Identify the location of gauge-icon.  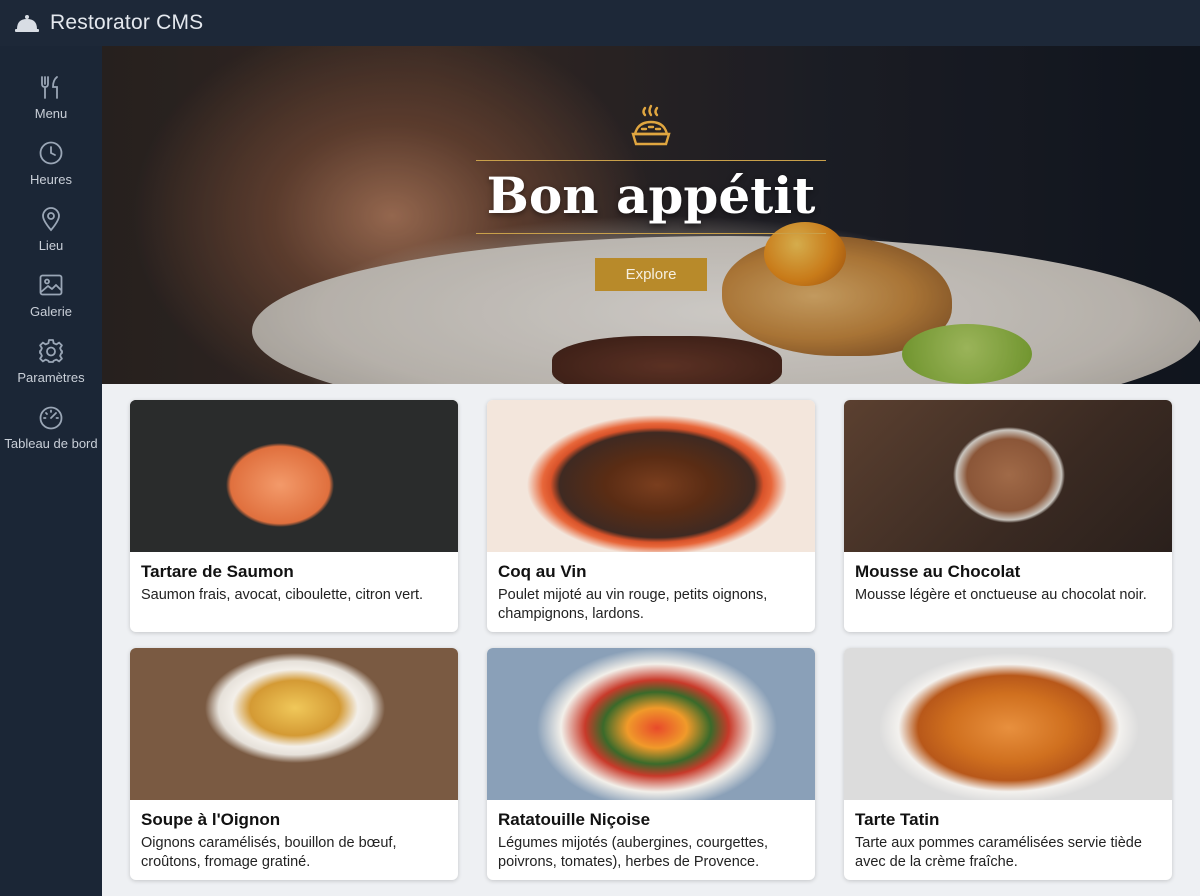
(51, 418).